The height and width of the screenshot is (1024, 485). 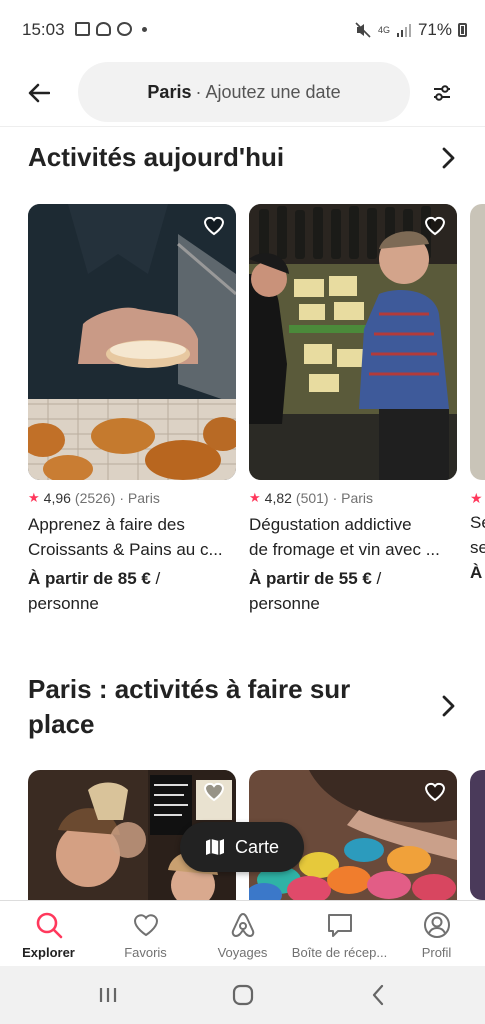 What do you see at coordinates (89, 578) in the screenshot?
I see `price-value: À partir de 85 €` at bounding box center [89, 578].